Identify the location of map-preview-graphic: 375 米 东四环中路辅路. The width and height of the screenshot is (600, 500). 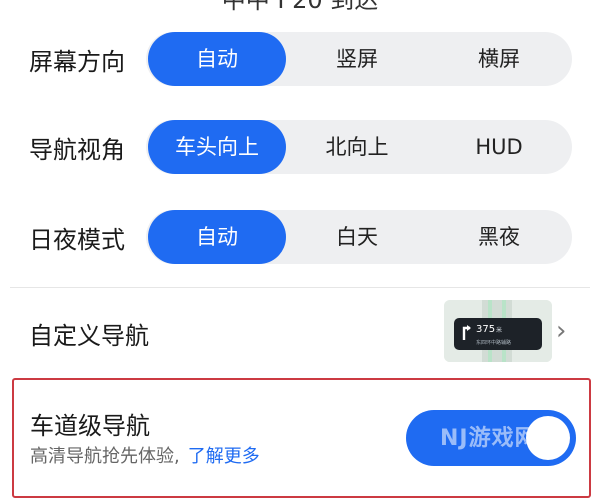
(498, 331).